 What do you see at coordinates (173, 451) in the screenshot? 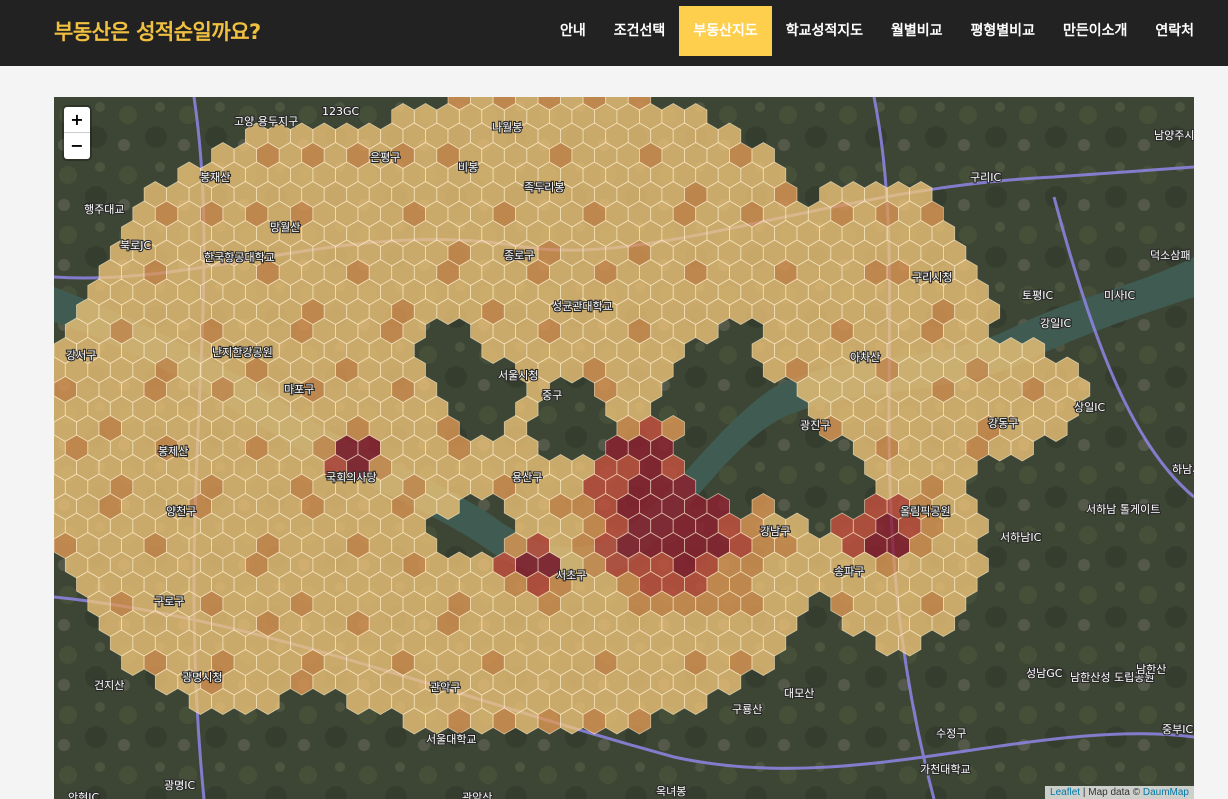
I see `map-place-label: 봉제산` at bounding box center [173, 451].